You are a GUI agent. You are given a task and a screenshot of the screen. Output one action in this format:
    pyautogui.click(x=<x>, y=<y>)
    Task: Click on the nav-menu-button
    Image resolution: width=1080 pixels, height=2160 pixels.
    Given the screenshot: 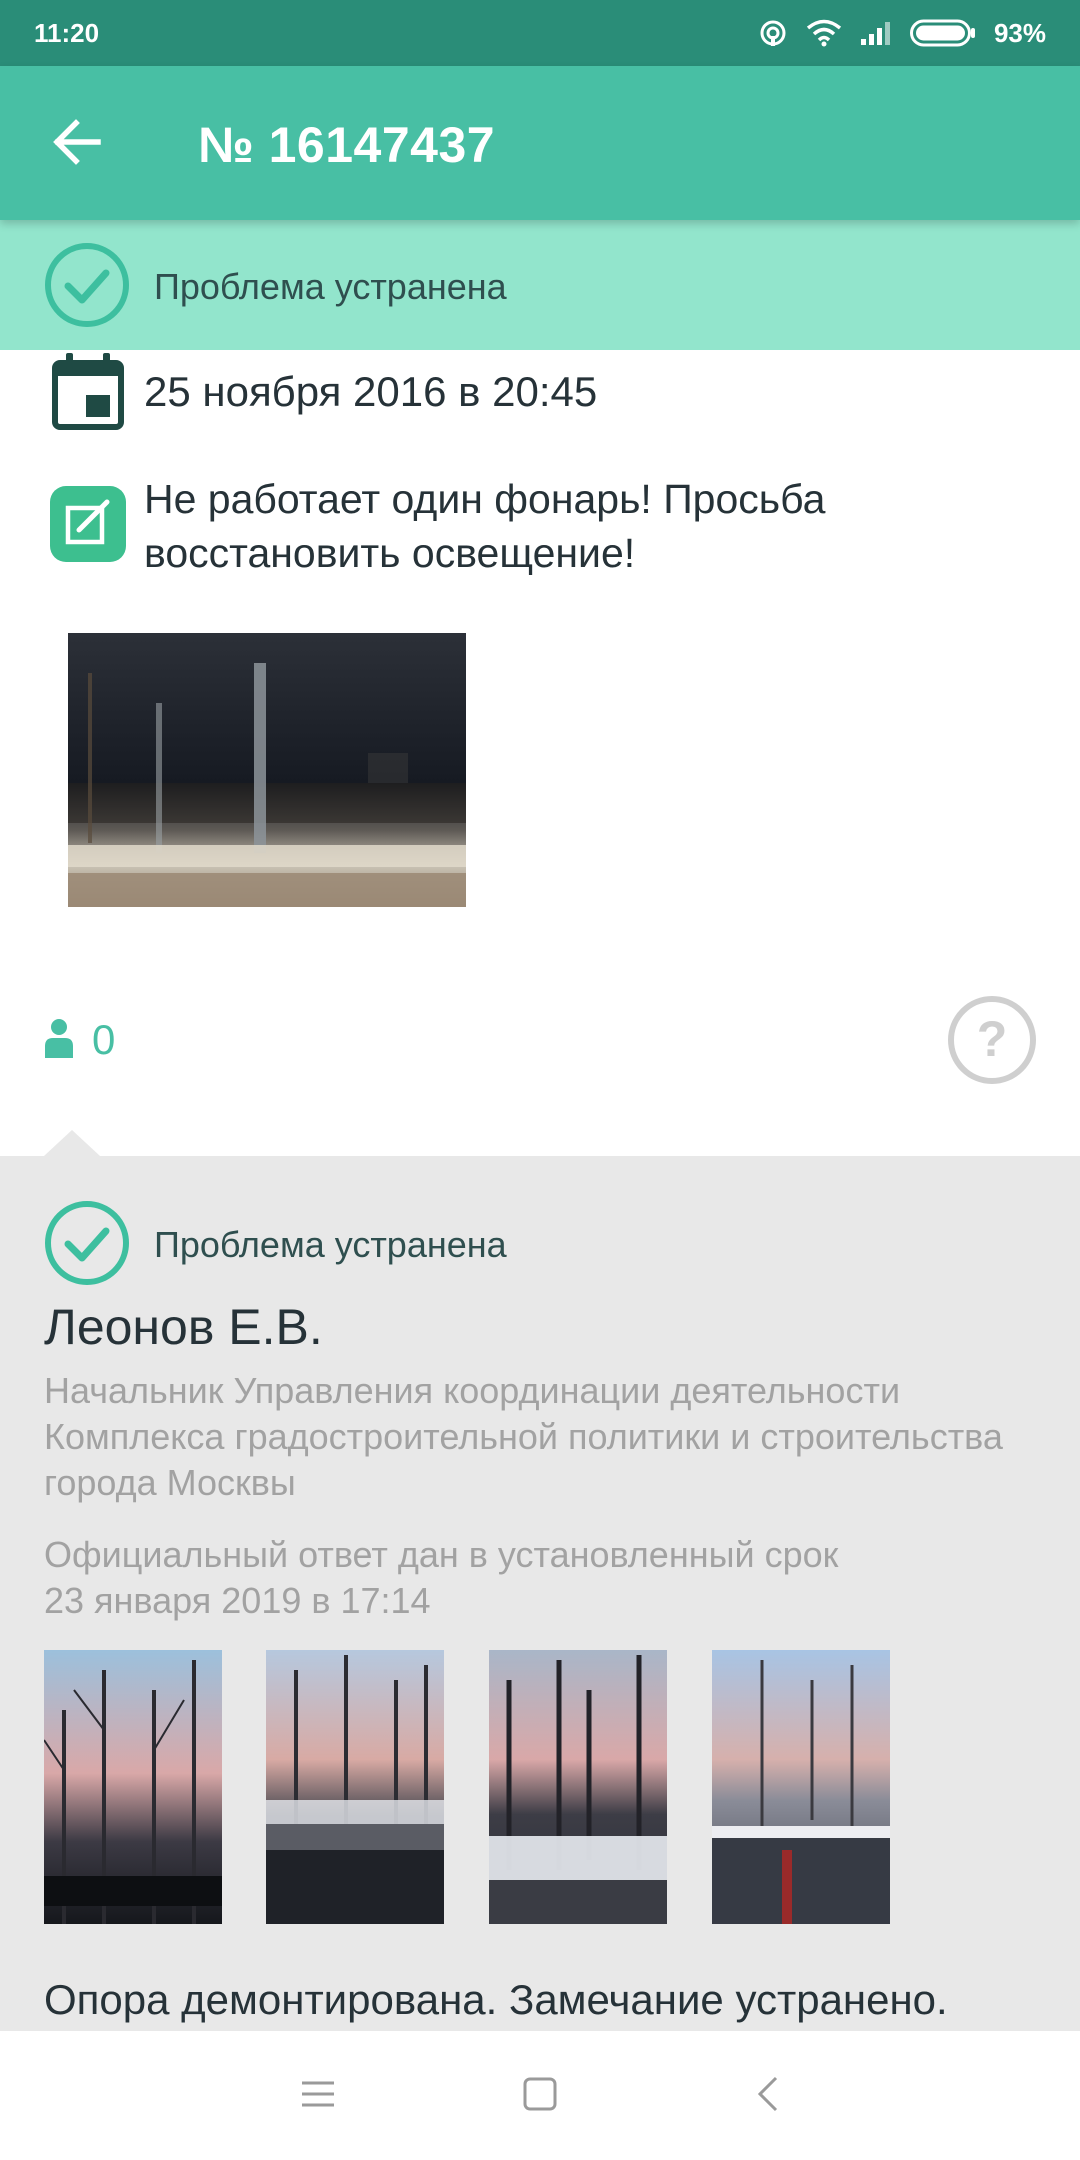 What is the action you would take?
    pyautogui.click(x=318, y=2096)
    